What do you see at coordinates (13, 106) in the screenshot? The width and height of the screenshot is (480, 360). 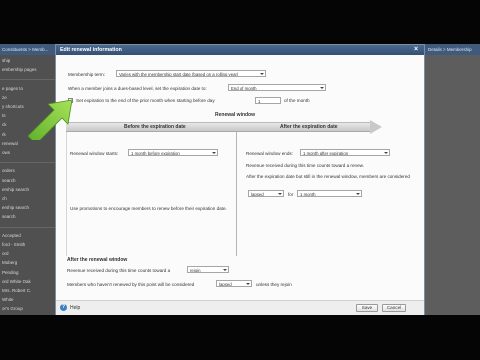 I see `background-sidebar-item: y shortcuts` at bounding box center [13, 106].